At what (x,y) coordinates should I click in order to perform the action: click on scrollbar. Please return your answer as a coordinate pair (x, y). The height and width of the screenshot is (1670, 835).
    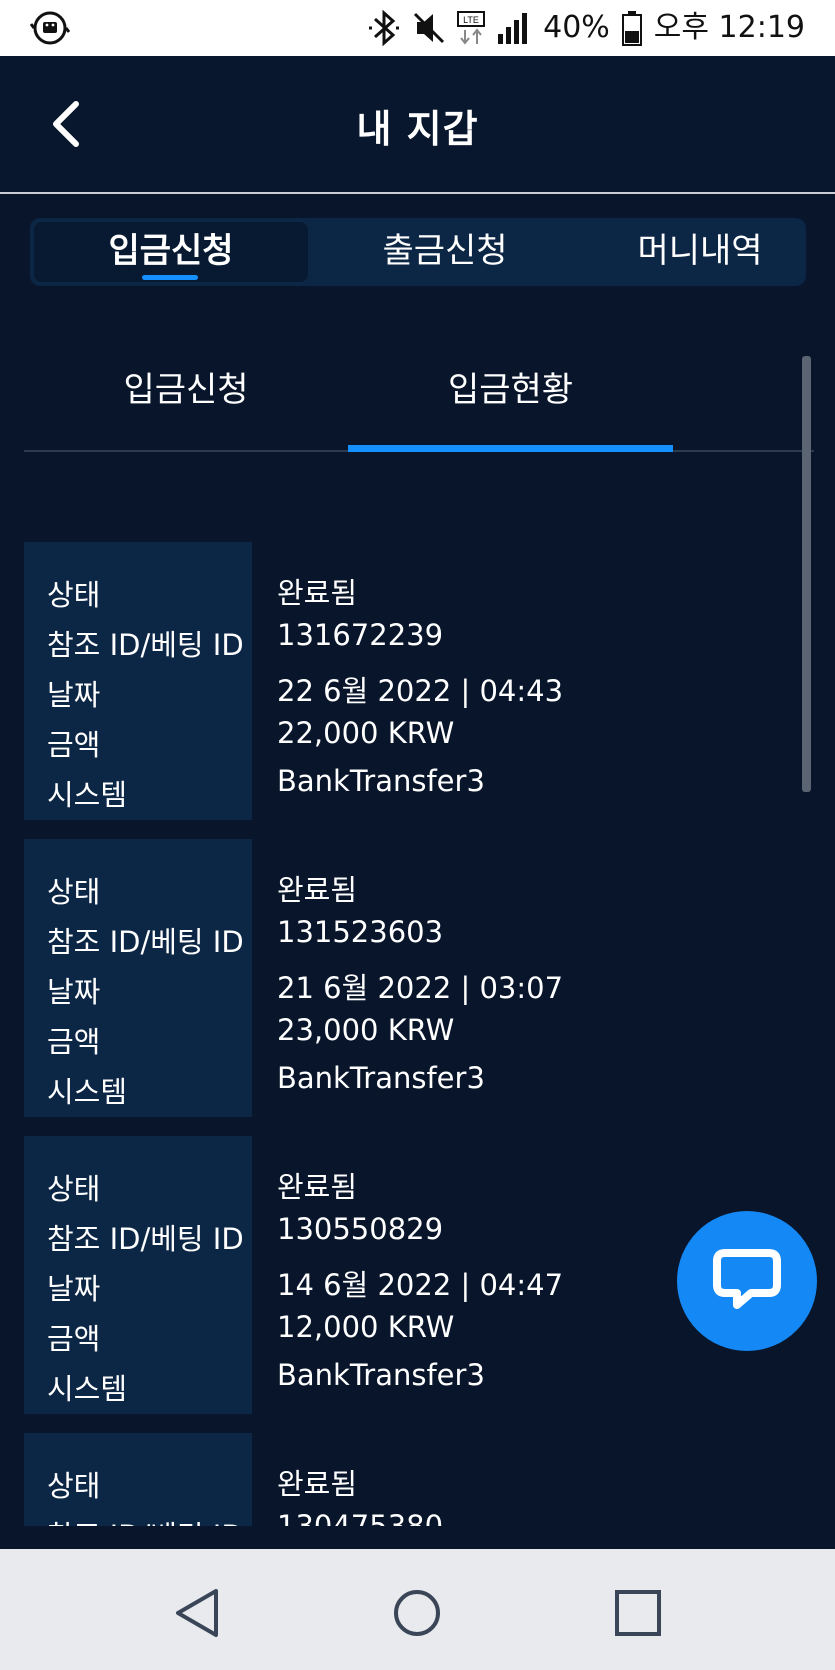
    Looking at the image, I should click on (806, 574).